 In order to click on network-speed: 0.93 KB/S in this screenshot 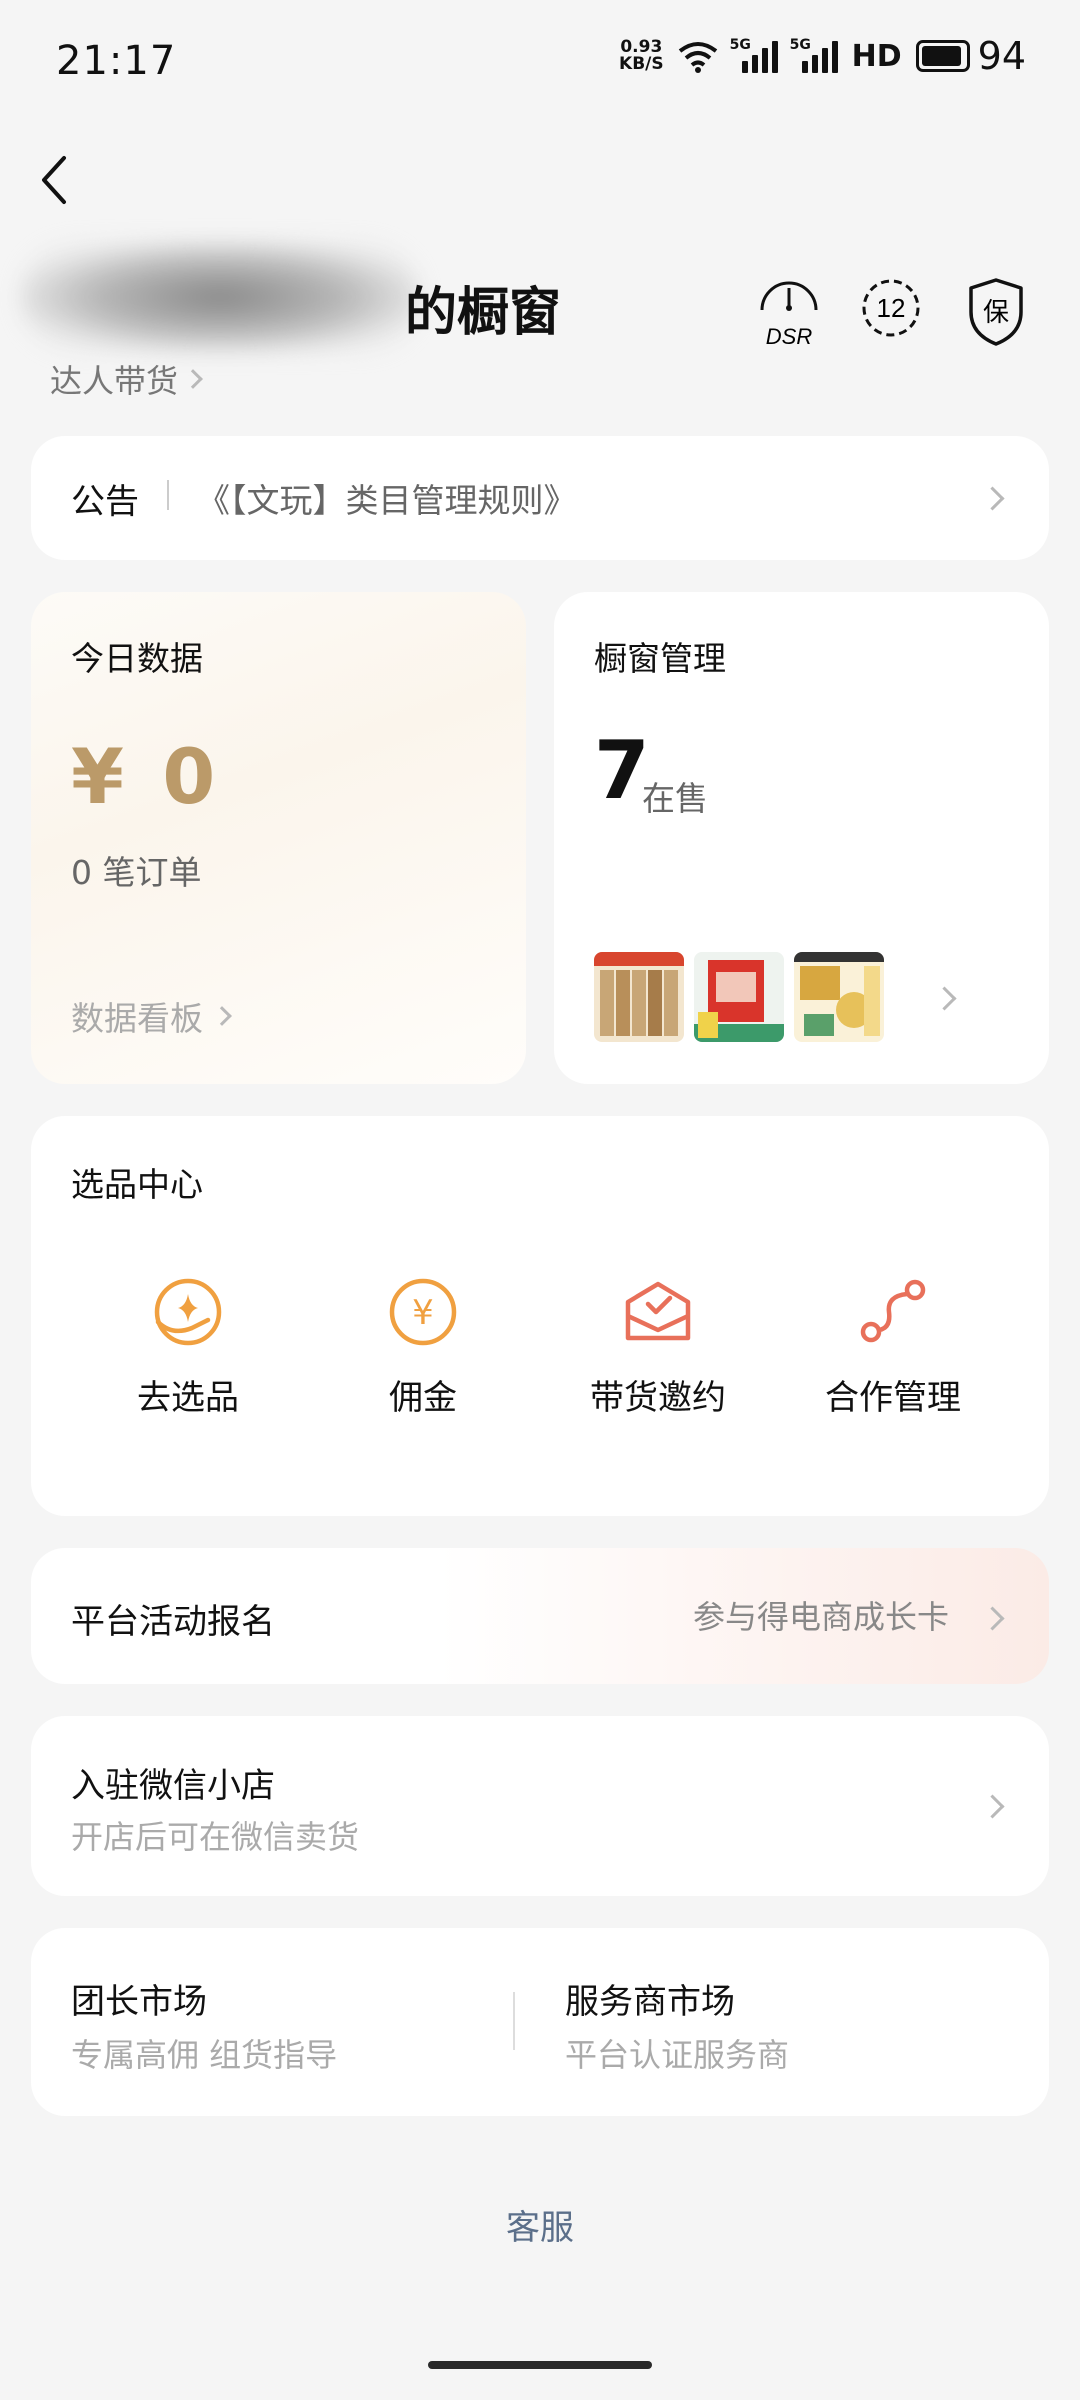, I will do `click(641, 56)`.